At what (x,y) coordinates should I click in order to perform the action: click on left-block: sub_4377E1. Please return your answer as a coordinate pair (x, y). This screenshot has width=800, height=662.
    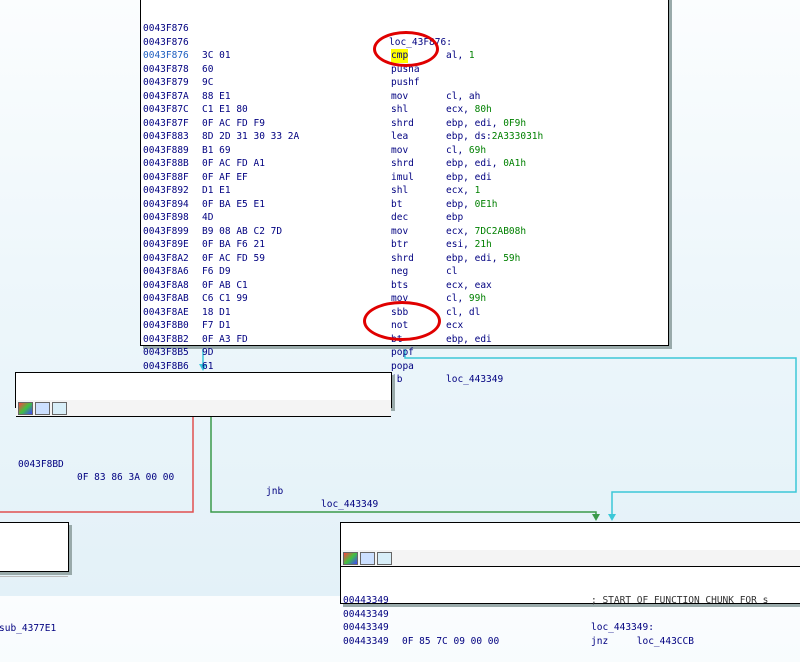
    Looking at the image, I should click on (34, 578).